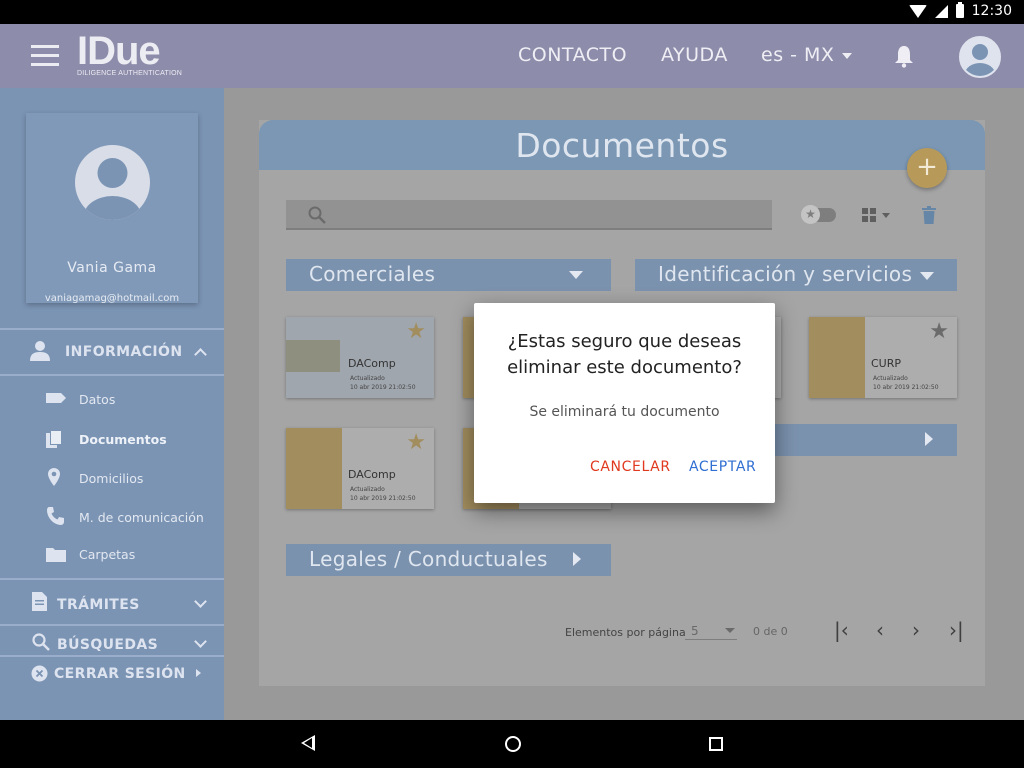 The height and width of the screenshot is (768, 1024). Describe the element at coordinates (40, 351) in the screenshot. I see `person-icon` at that location.